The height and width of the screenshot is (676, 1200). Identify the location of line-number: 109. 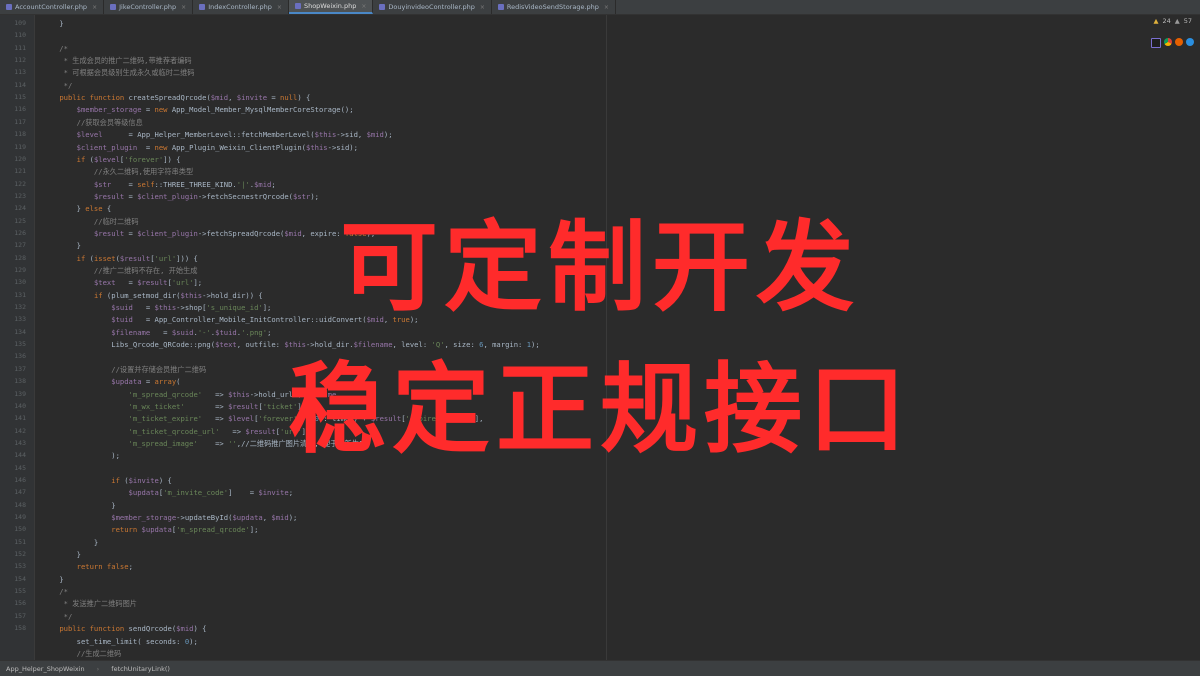
(20, 23).